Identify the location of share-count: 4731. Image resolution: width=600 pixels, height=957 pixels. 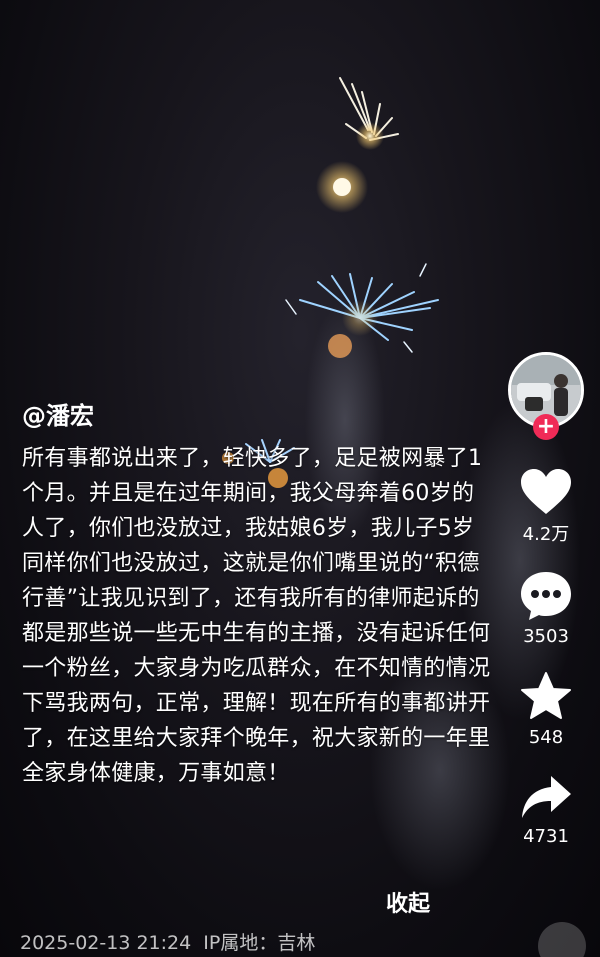
(546, 836).